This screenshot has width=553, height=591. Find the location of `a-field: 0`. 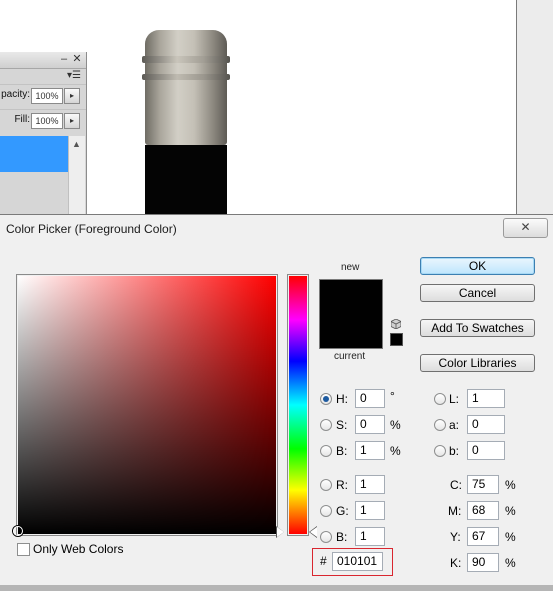

a-field: 0 is located at coordinates (486, 424).